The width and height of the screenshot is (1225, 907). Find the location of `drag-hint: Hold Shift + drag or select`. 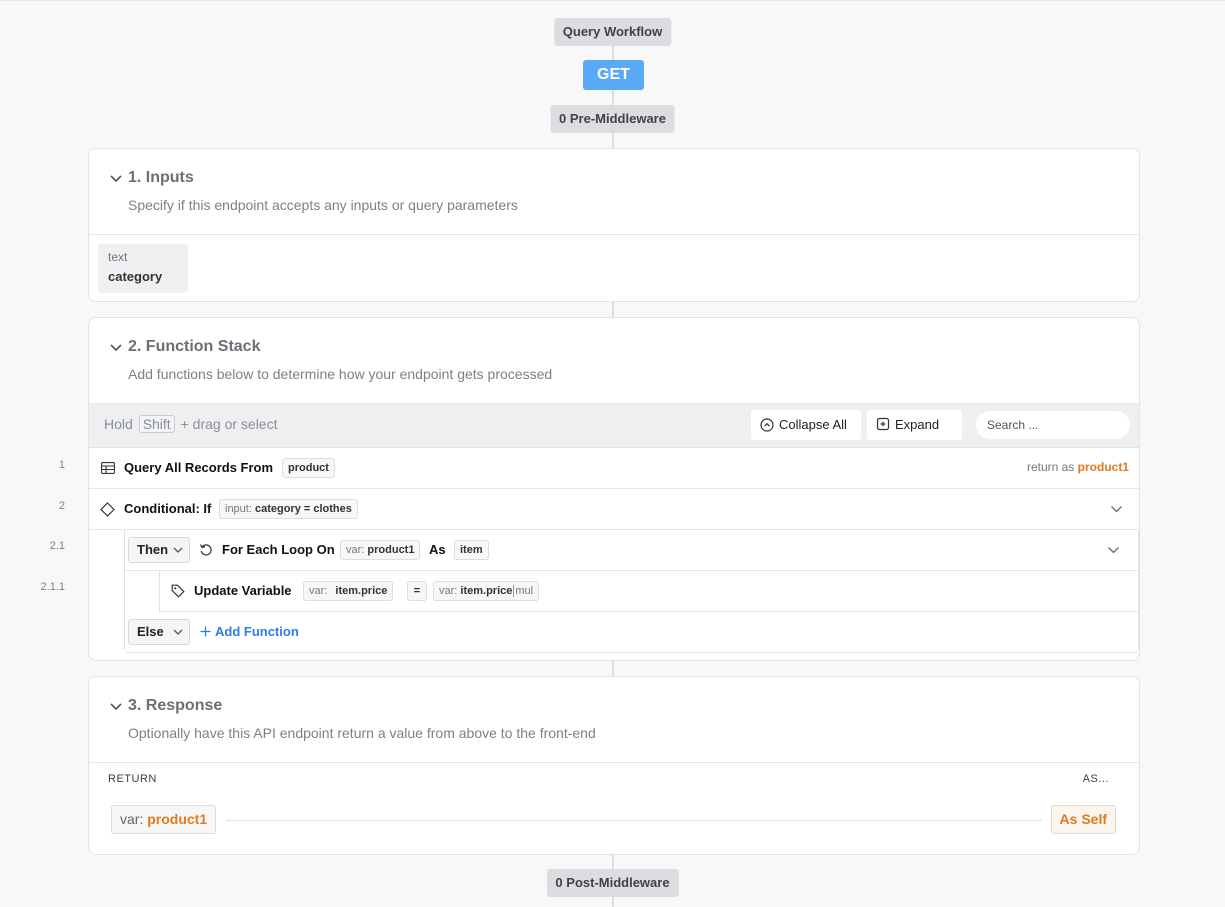

drag-hint: Hold Shift + drag or select is located at coordinates (191, 424).